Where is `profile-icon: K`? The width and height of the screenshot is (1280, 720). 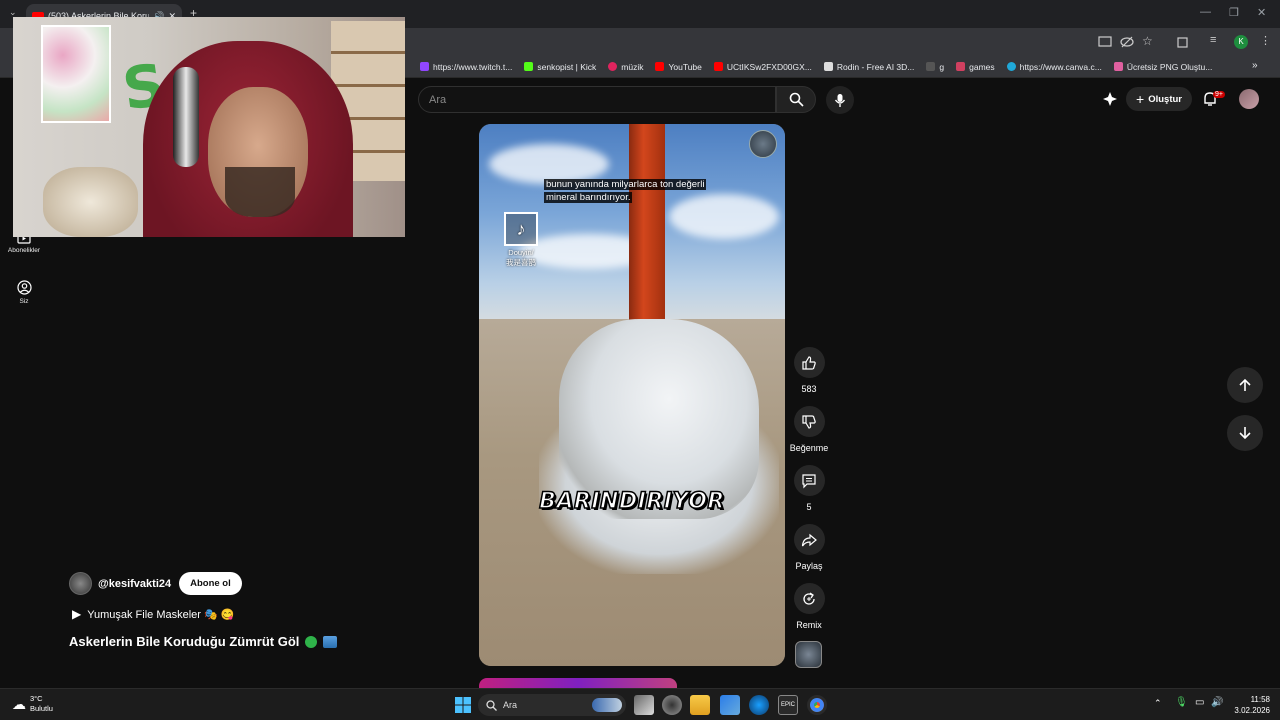
profile-icon: K is located at coordinates (1241, 42).